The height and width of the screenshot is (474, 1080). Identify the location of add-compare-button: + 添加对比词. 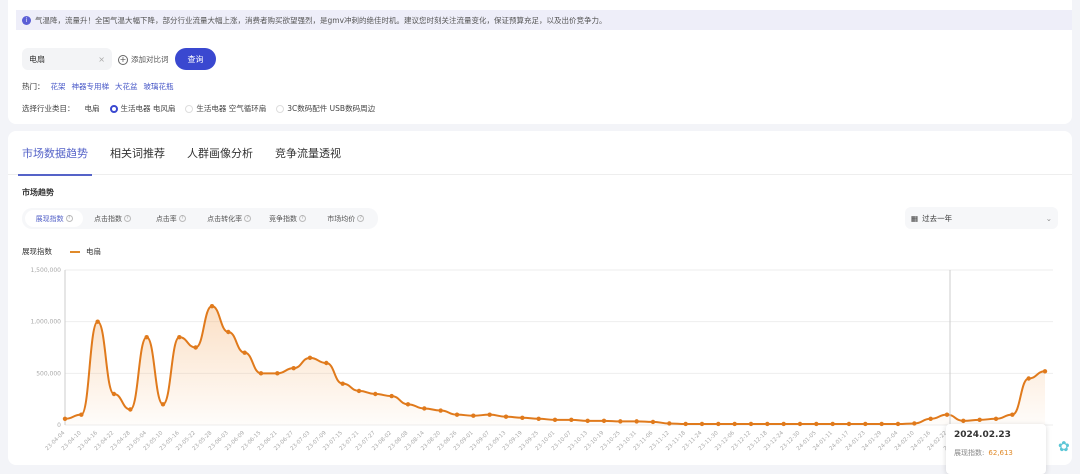
(143, 59).